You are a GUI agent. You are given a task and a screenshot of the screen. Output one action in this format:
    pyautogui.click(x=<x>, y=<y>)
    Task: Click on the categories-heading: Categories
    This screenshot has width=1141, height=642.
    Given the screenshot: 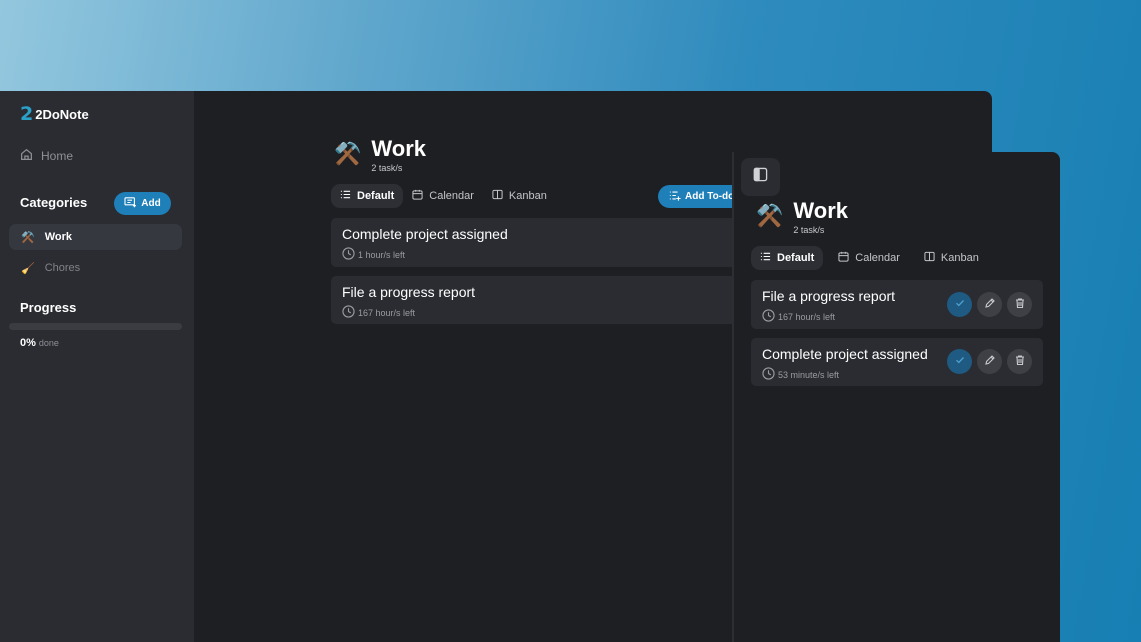 What is the action you would take?
    pyautogui.click(x=54, y=202)
    